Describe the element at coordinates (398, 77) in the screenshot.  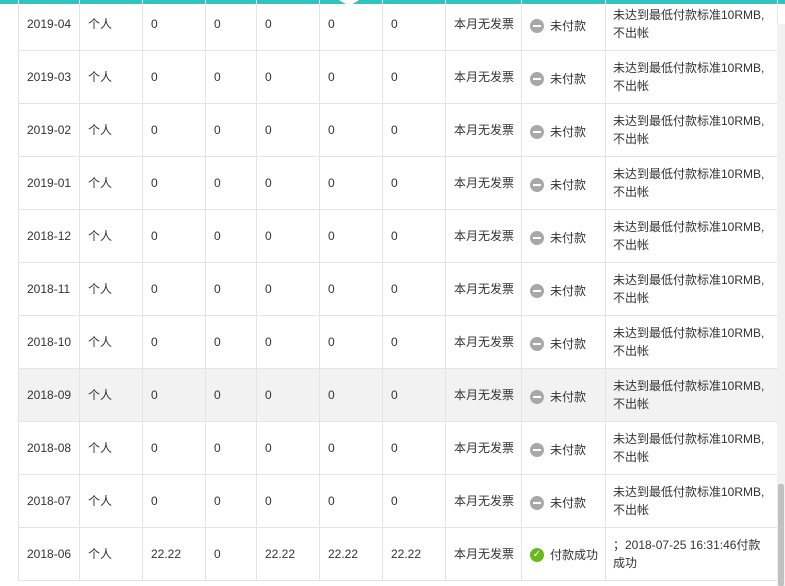
I see `table-row: 2019-03 个人 0 0 0 0 0 本月无发票 未付款 未达到最低付款标准10RMB,不出帐` at that location.